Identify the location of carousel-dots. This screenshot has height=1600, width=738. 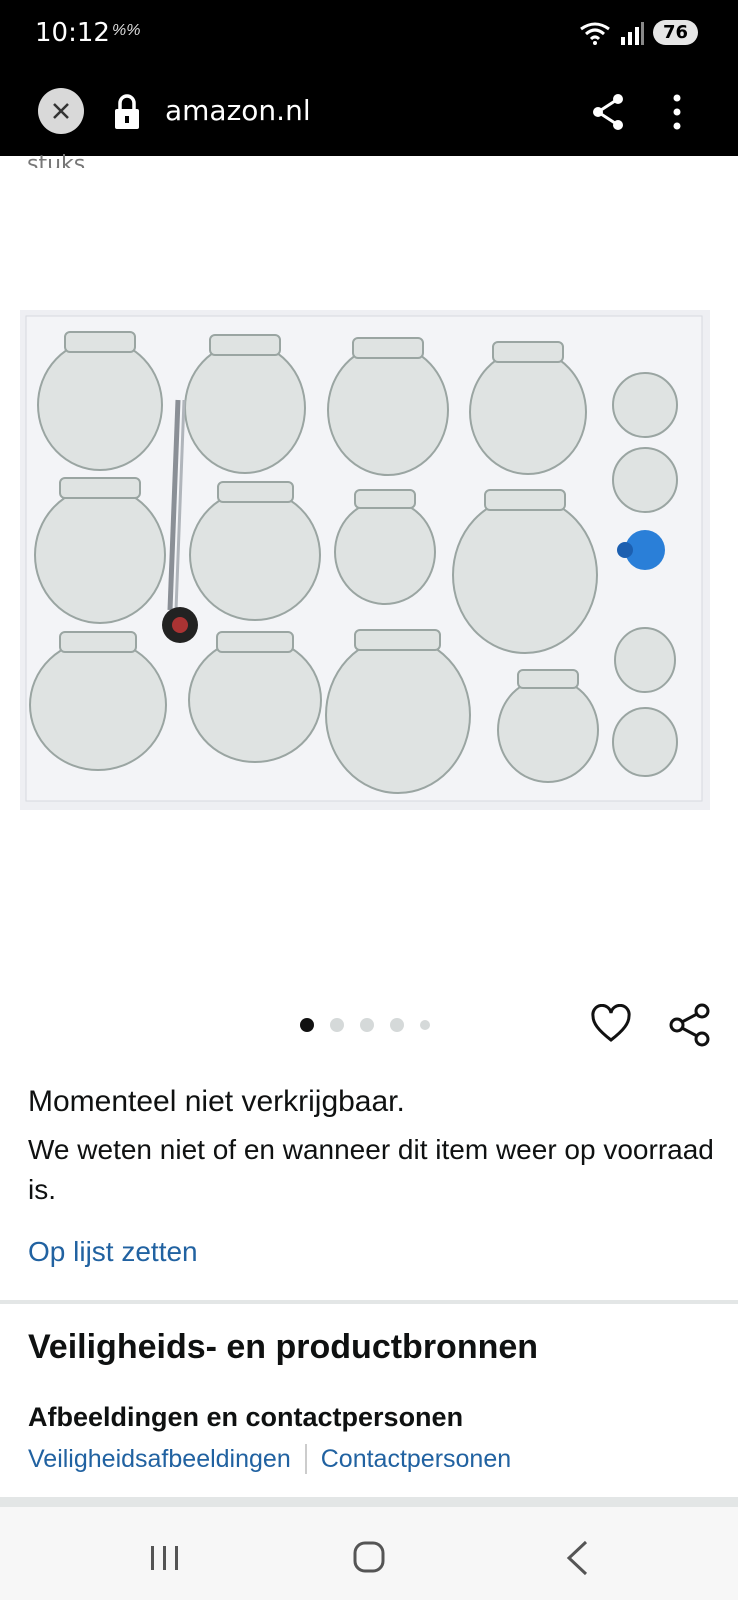
(365, 1025).